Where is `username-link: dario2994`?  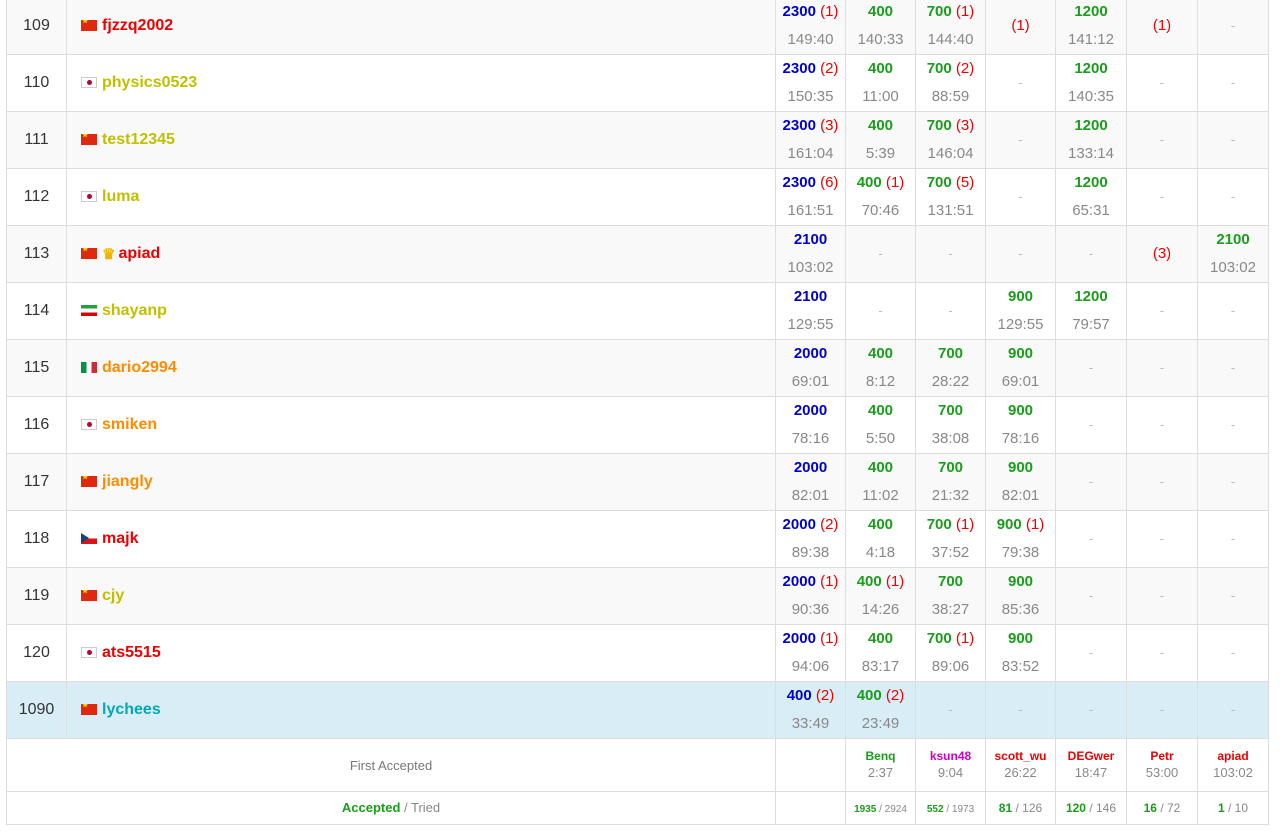 username-link: dario2994 is located at coordinates (139, 367).